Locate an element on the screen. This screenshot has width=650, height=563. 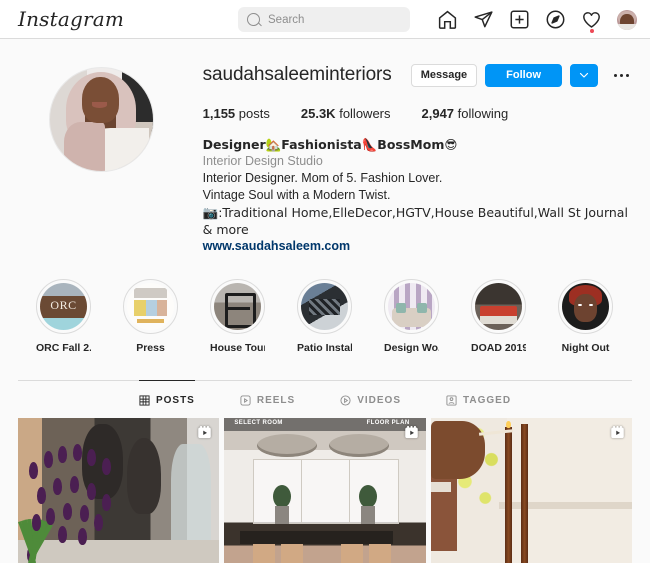
highlight-house-tour: House Tour is located at coordinates (237, 316).